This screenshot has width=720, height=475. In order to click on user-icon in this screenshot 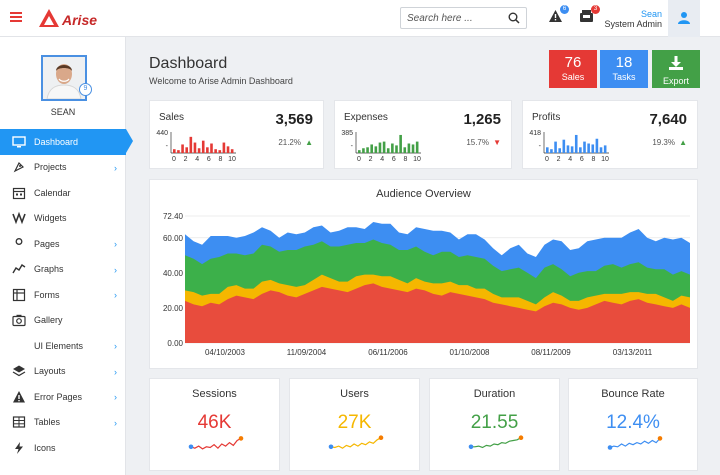, I will do `click(19, 244)`.